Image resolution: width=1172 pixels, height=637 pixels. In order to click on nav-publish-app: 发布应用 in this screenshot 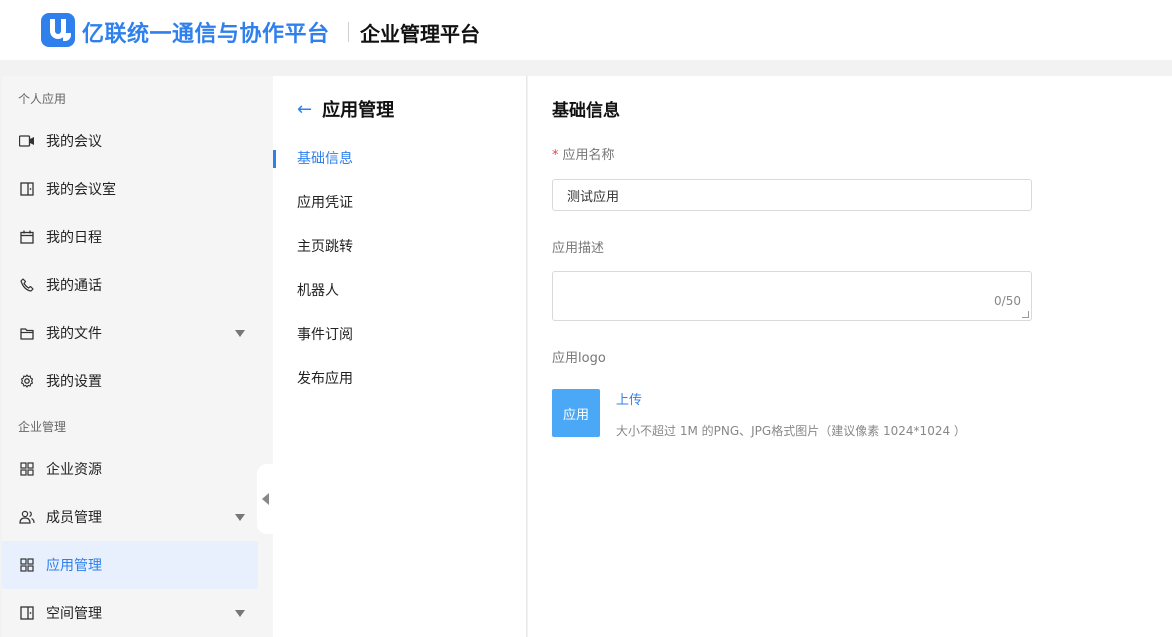, I will do `click(400, 378)`.